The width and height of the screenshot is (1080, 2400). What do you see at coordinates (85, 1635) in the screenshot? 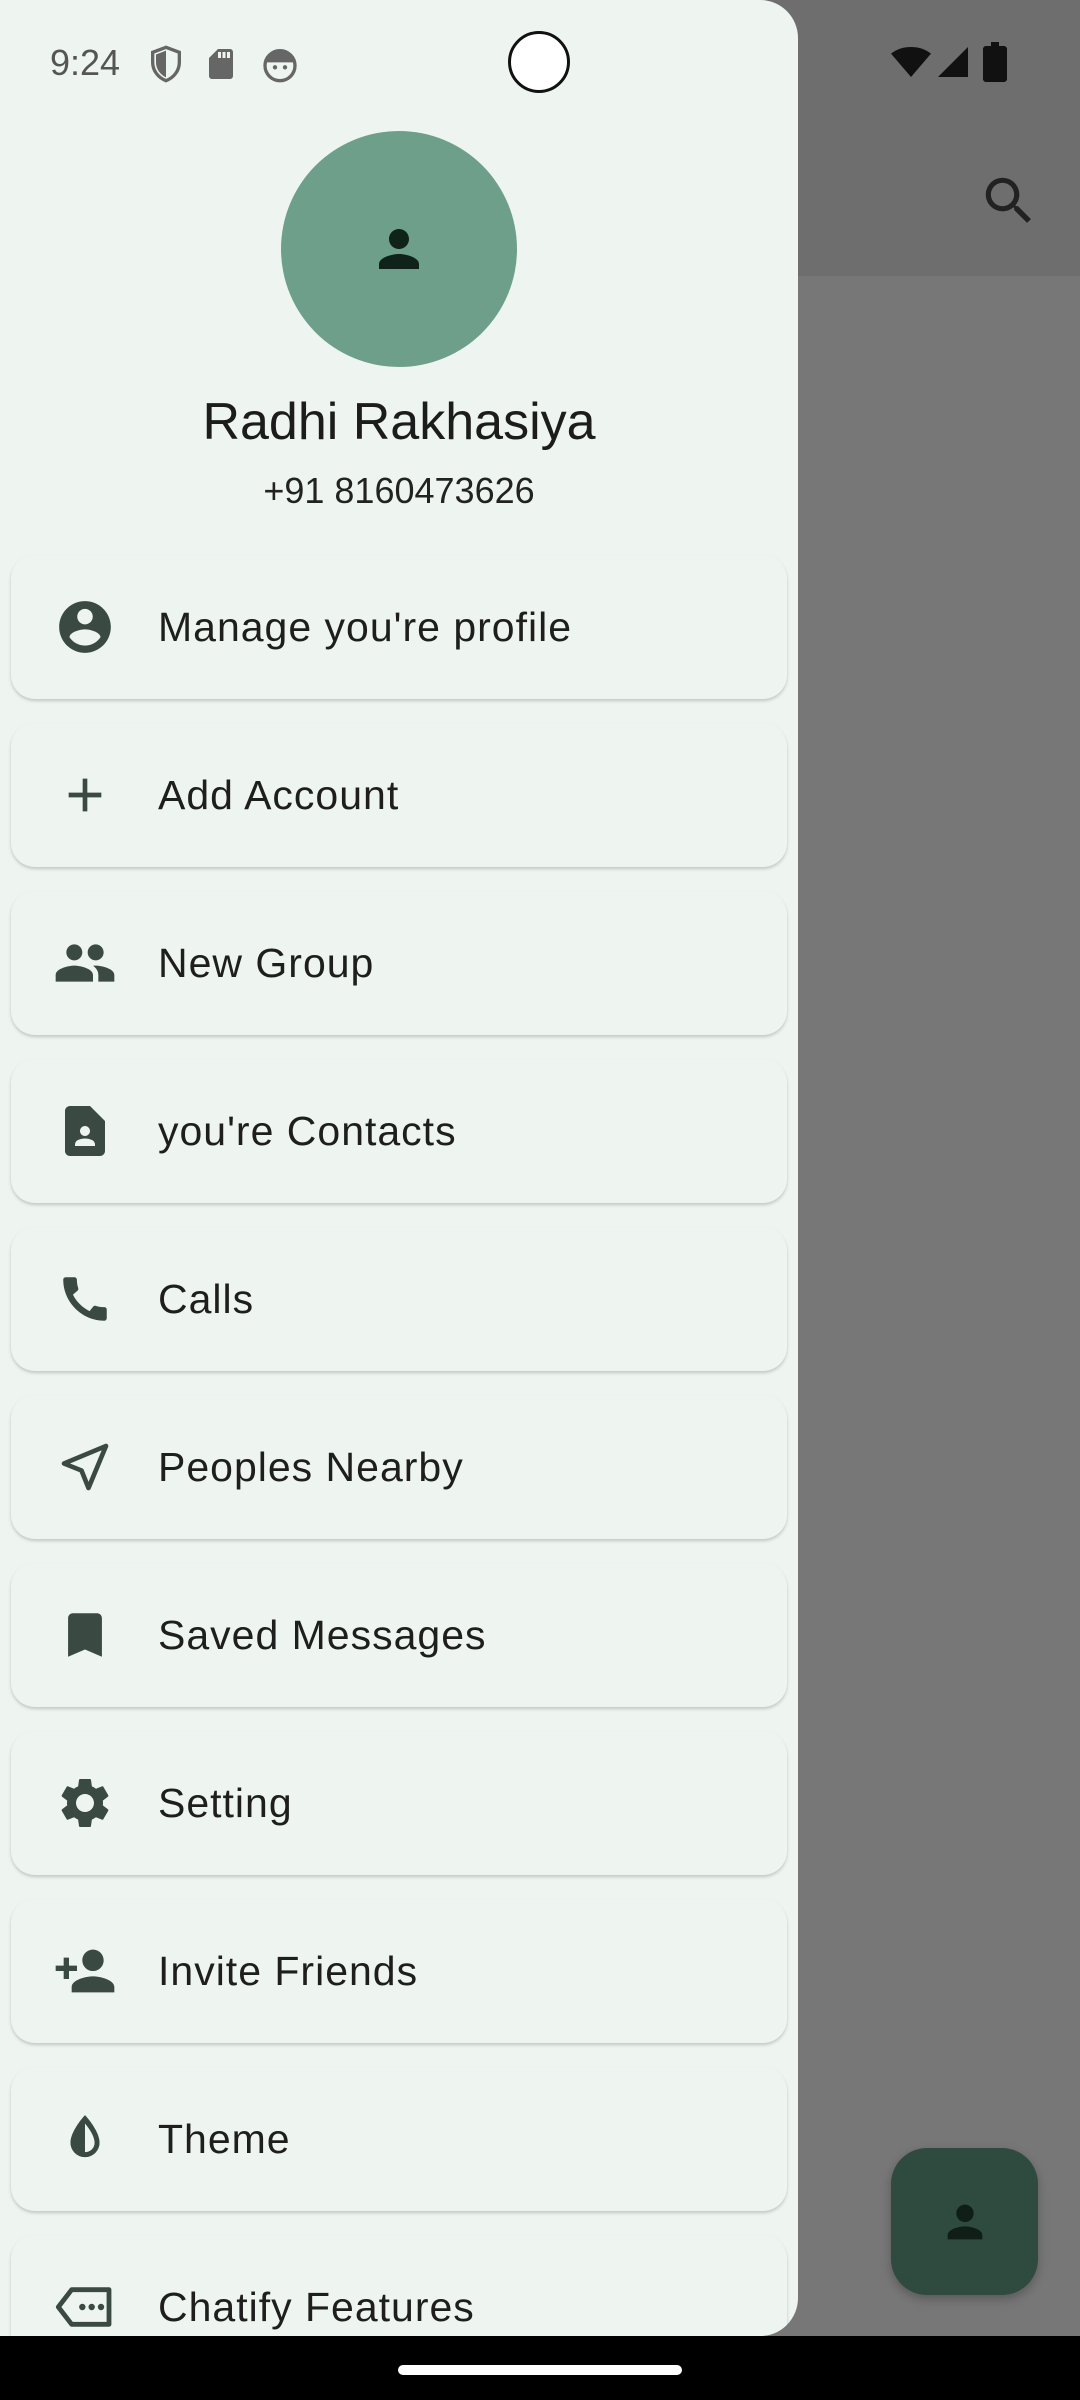
I see `bookmark-icon` at bounding box center [85, 1635].